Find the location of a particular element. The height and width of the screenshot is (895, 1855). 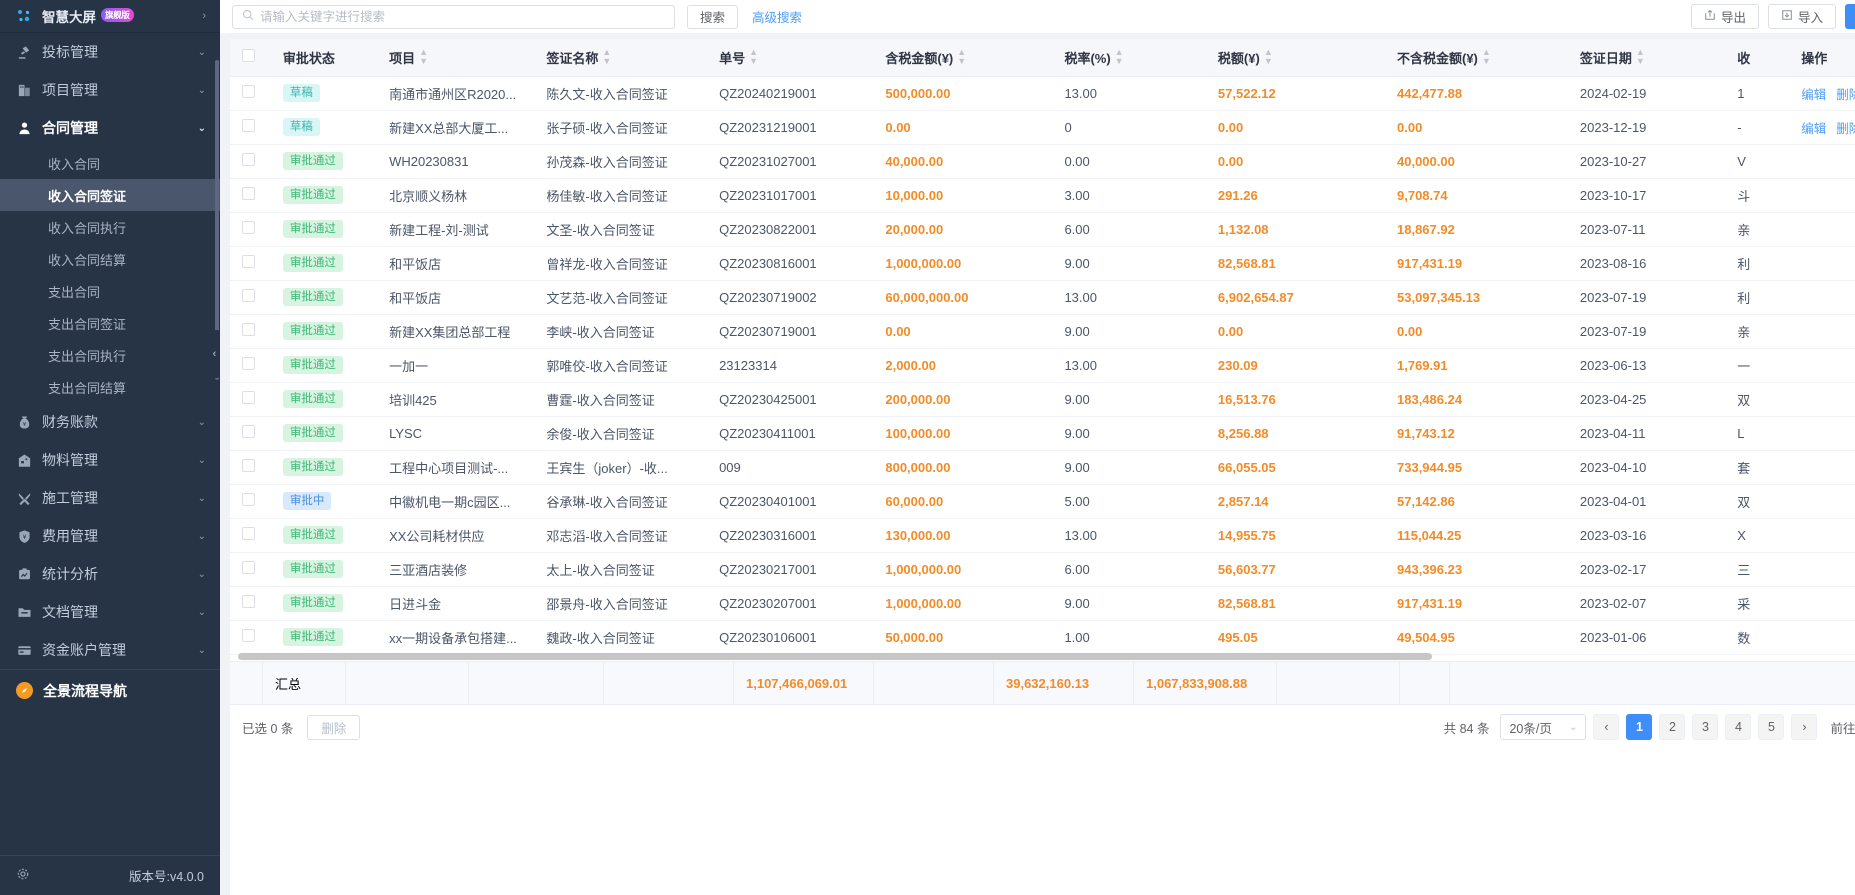

column-header-name: 签证名称 ▲ ▼ is located at coordinates (621, 58).